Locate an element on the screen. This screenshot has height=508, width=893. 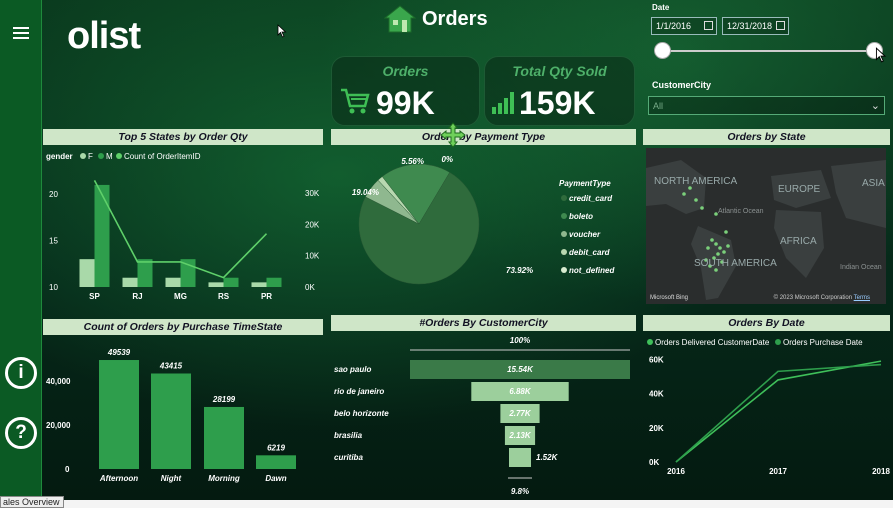
date-filter-label: Date is located at coordinates (661, 7).